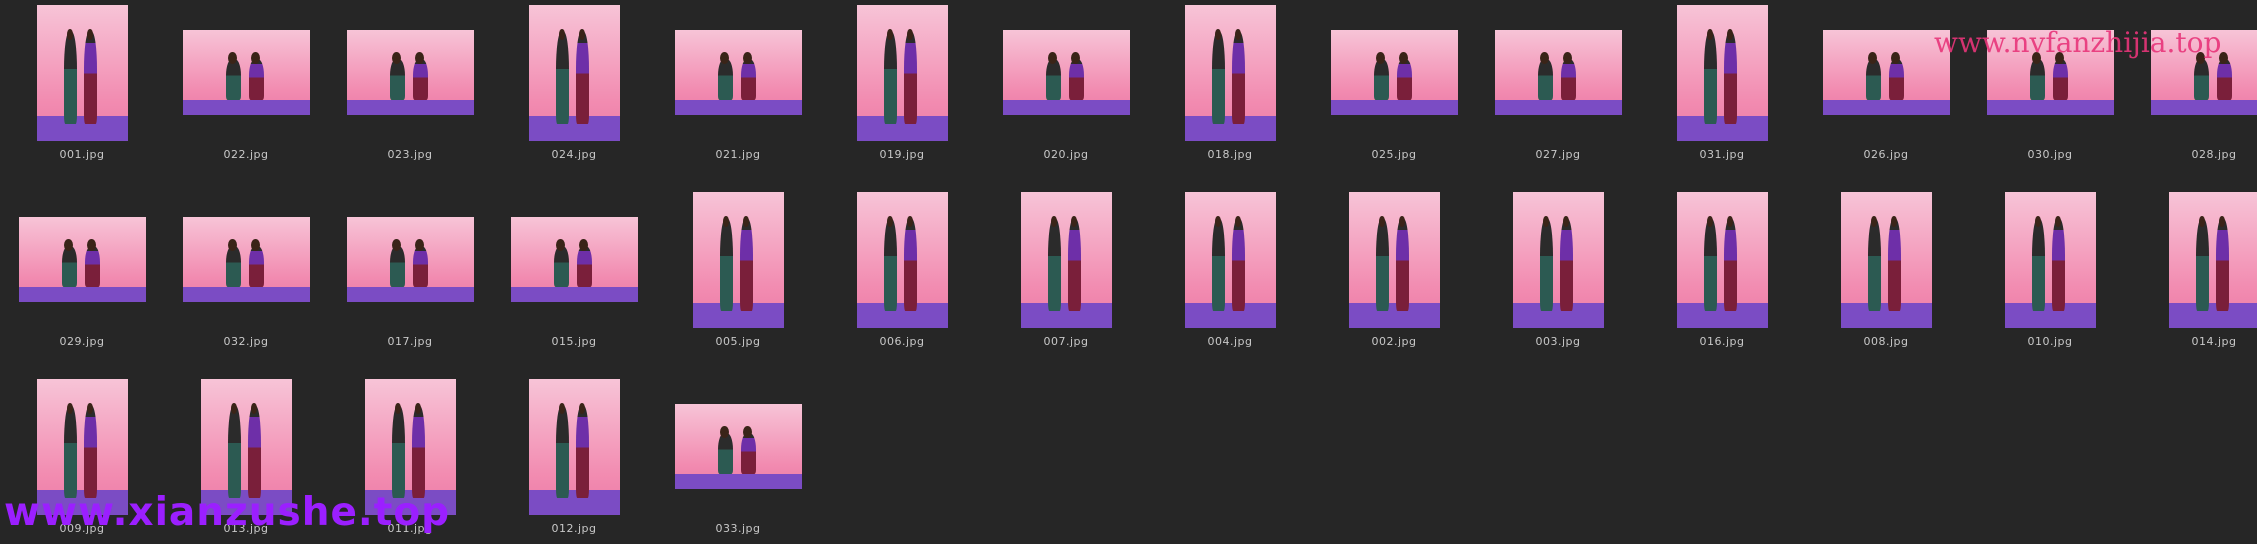 This screenshot has height=544, width=2257. What do you see at coordinates (227, 512) in the screenshot?
I see `watermark-bottom-left: www.xianzushe.top` at bounding box center [227, 512].